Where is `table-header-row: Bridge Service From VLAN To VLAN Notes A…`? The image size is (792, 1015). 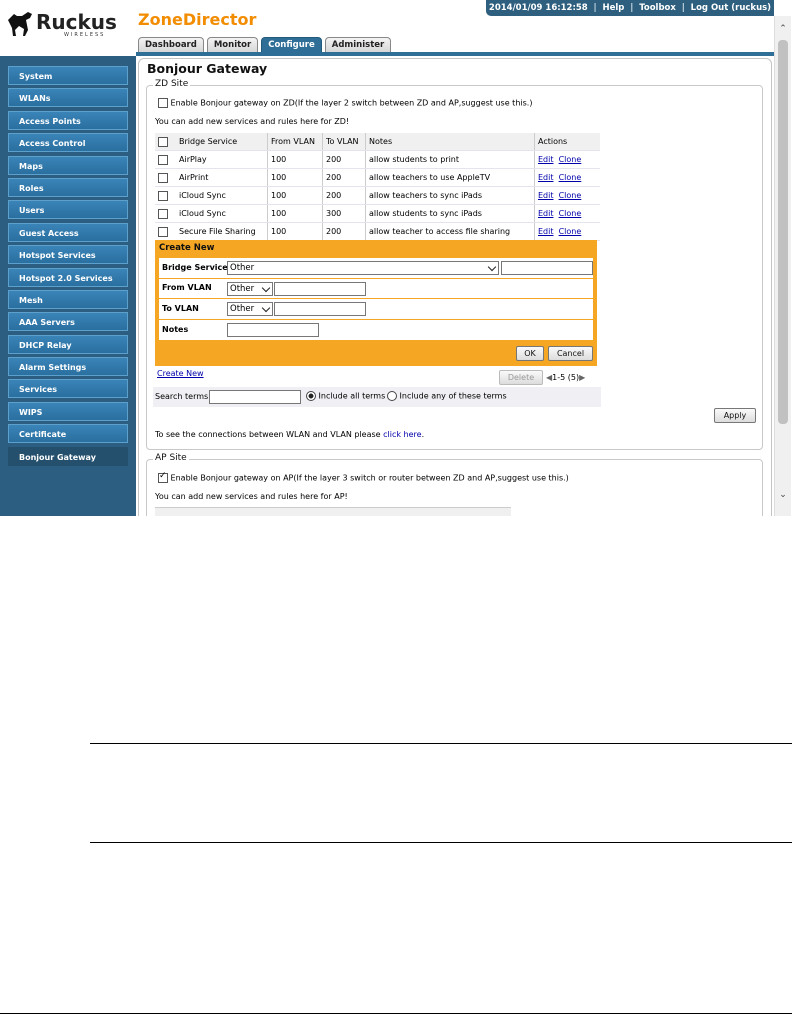 table-header-row: Bridge Service From VLAN To VLAN Notes A… is located at coordinates (377, 142).